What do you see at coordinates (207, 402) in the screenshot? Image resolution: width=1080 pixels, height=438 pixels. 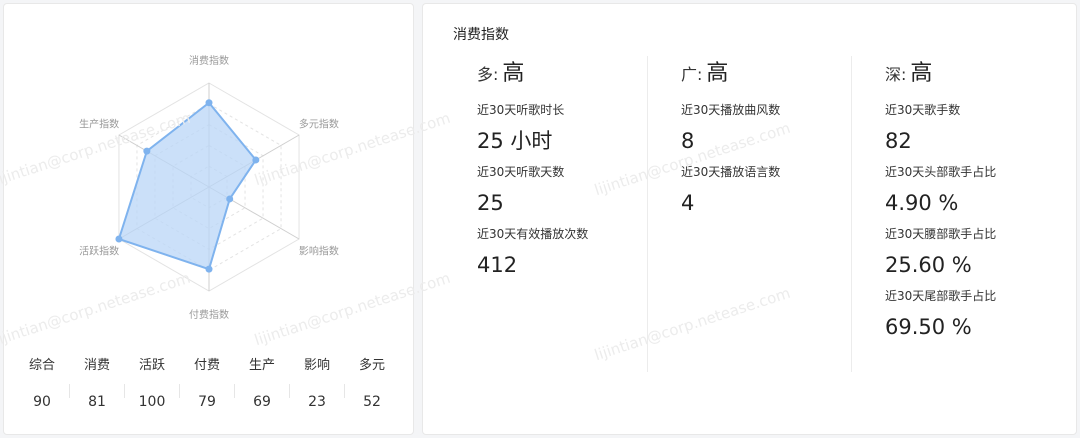 I see `score-value: 79` at bounding box center [207, 402].